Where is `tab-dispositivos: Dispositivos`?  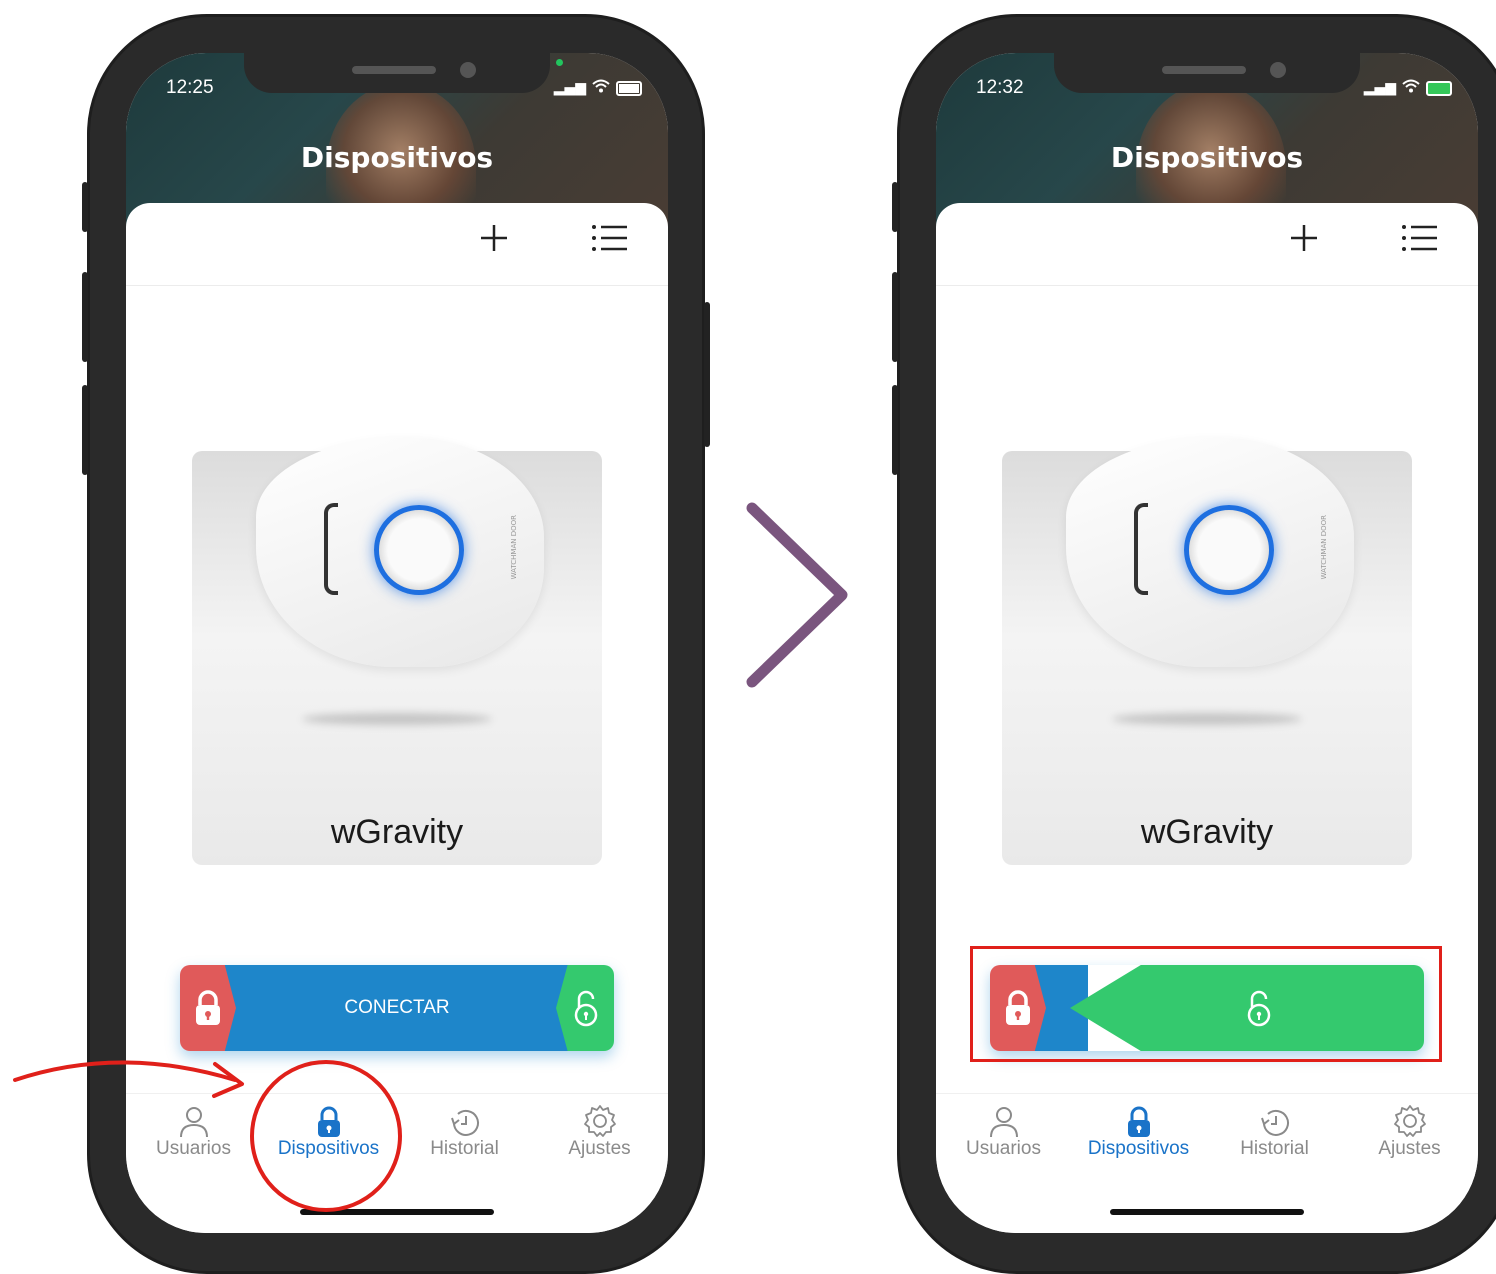
tab-dispositivos: Dispositivos is located at coordinates (1138, 1127).